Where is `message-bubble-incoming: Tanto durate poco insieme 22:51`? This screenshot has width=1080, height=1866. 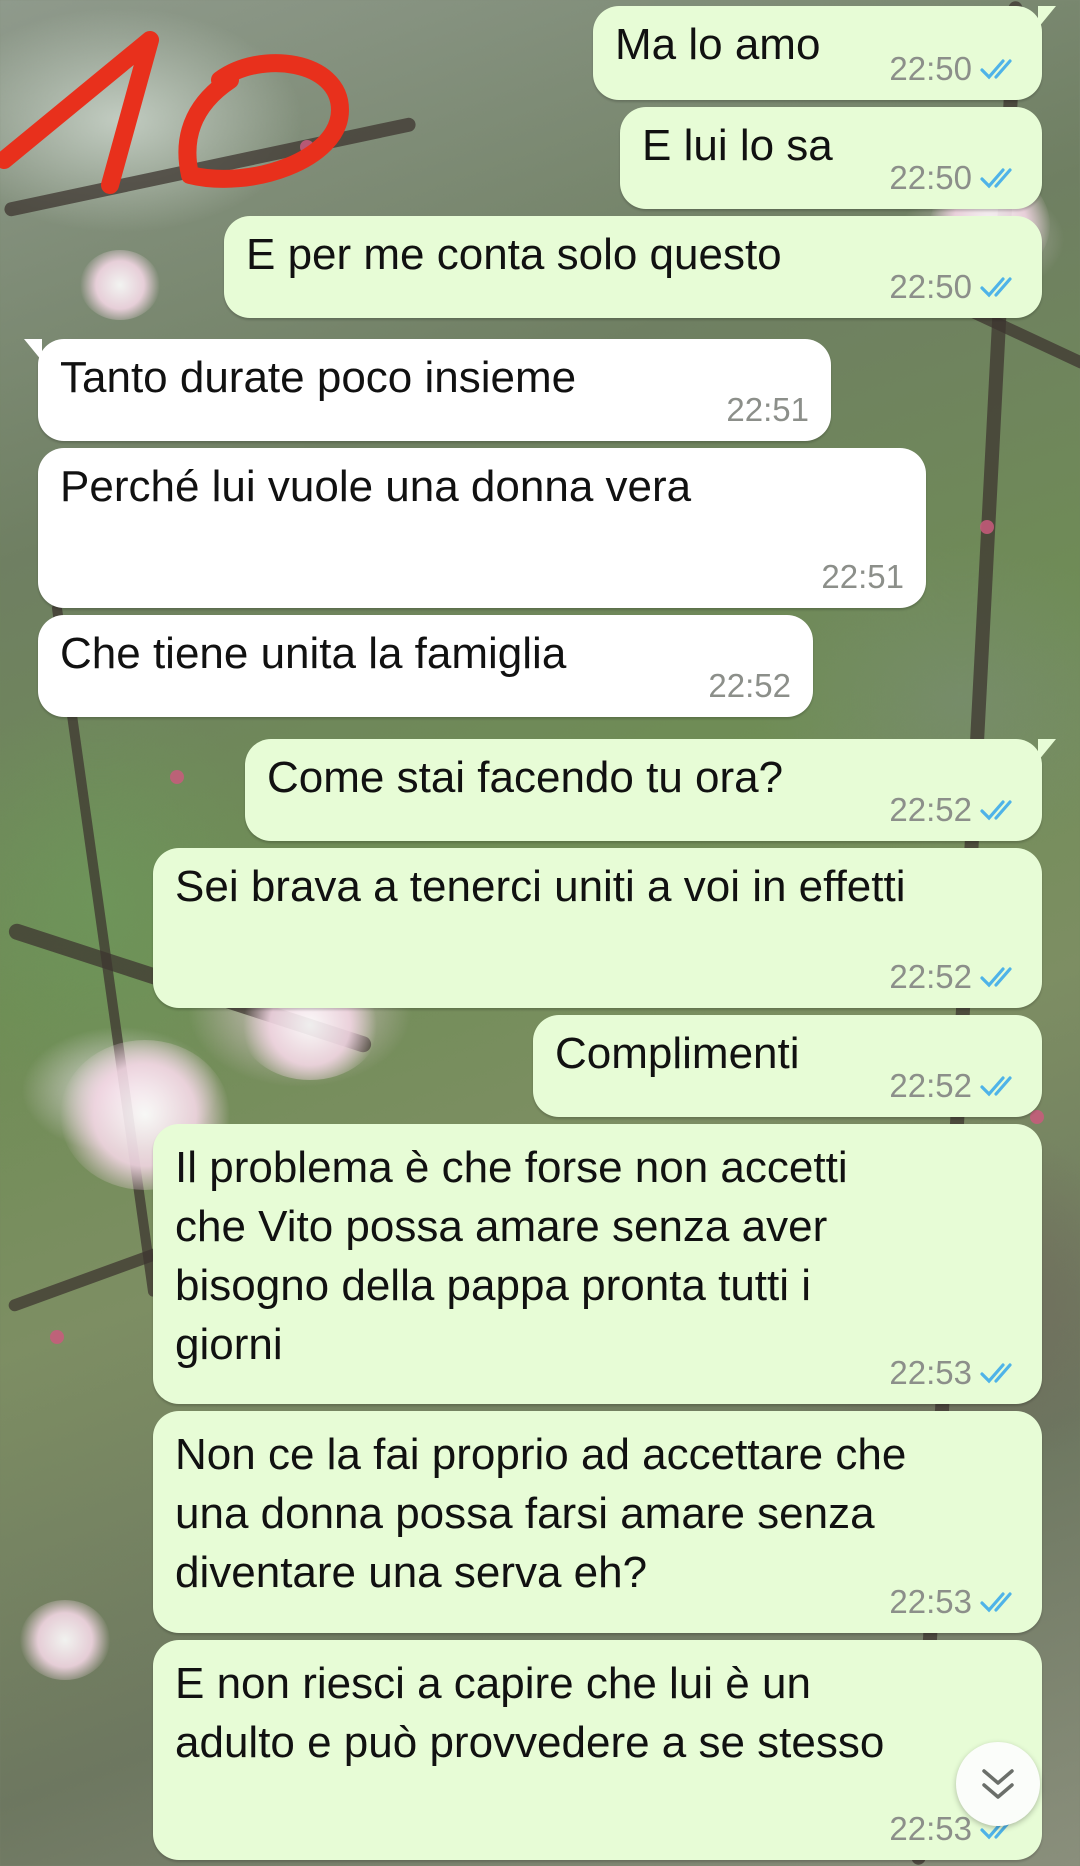 message-bubble-incoming: Tanto durate poco insieme 22:51 is located at coordinates (427, 390).